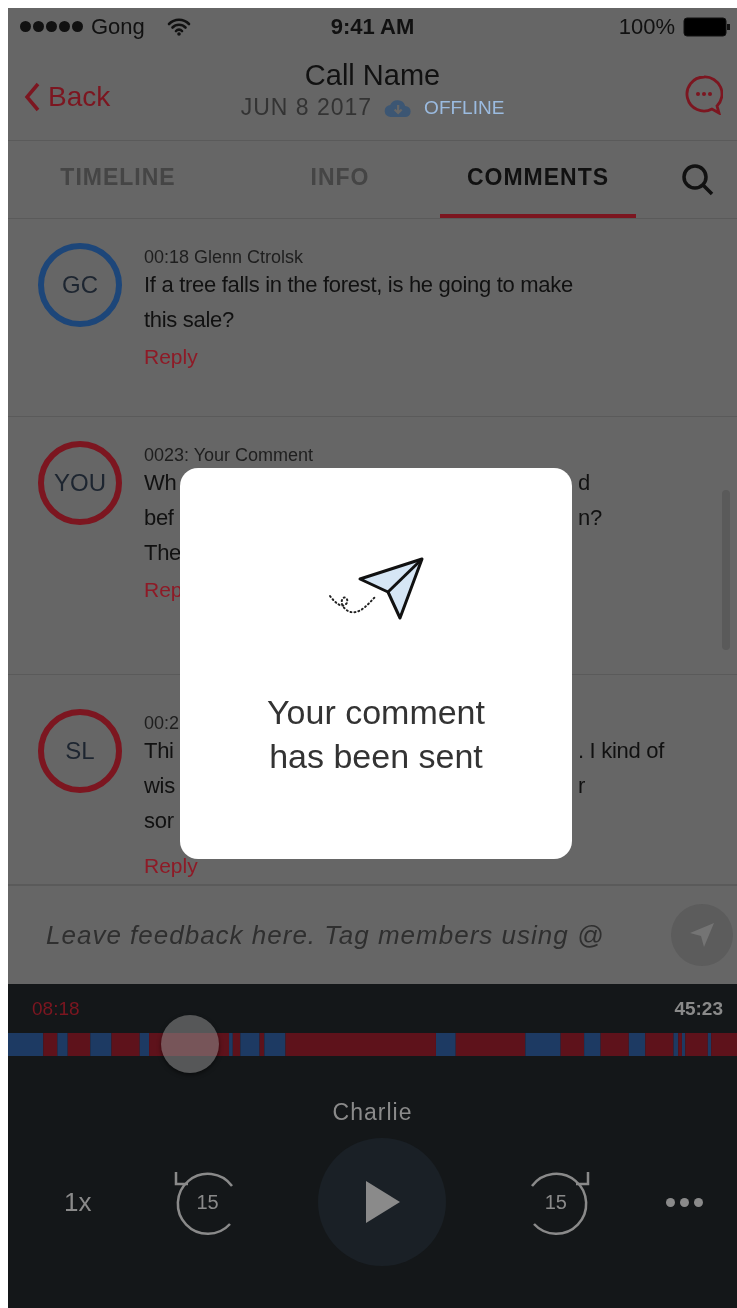 This screenshot has width=737, height=1308. Describe the element at coordinates (80, 751) in the screenshot. I see `avatar: SL` at that location.